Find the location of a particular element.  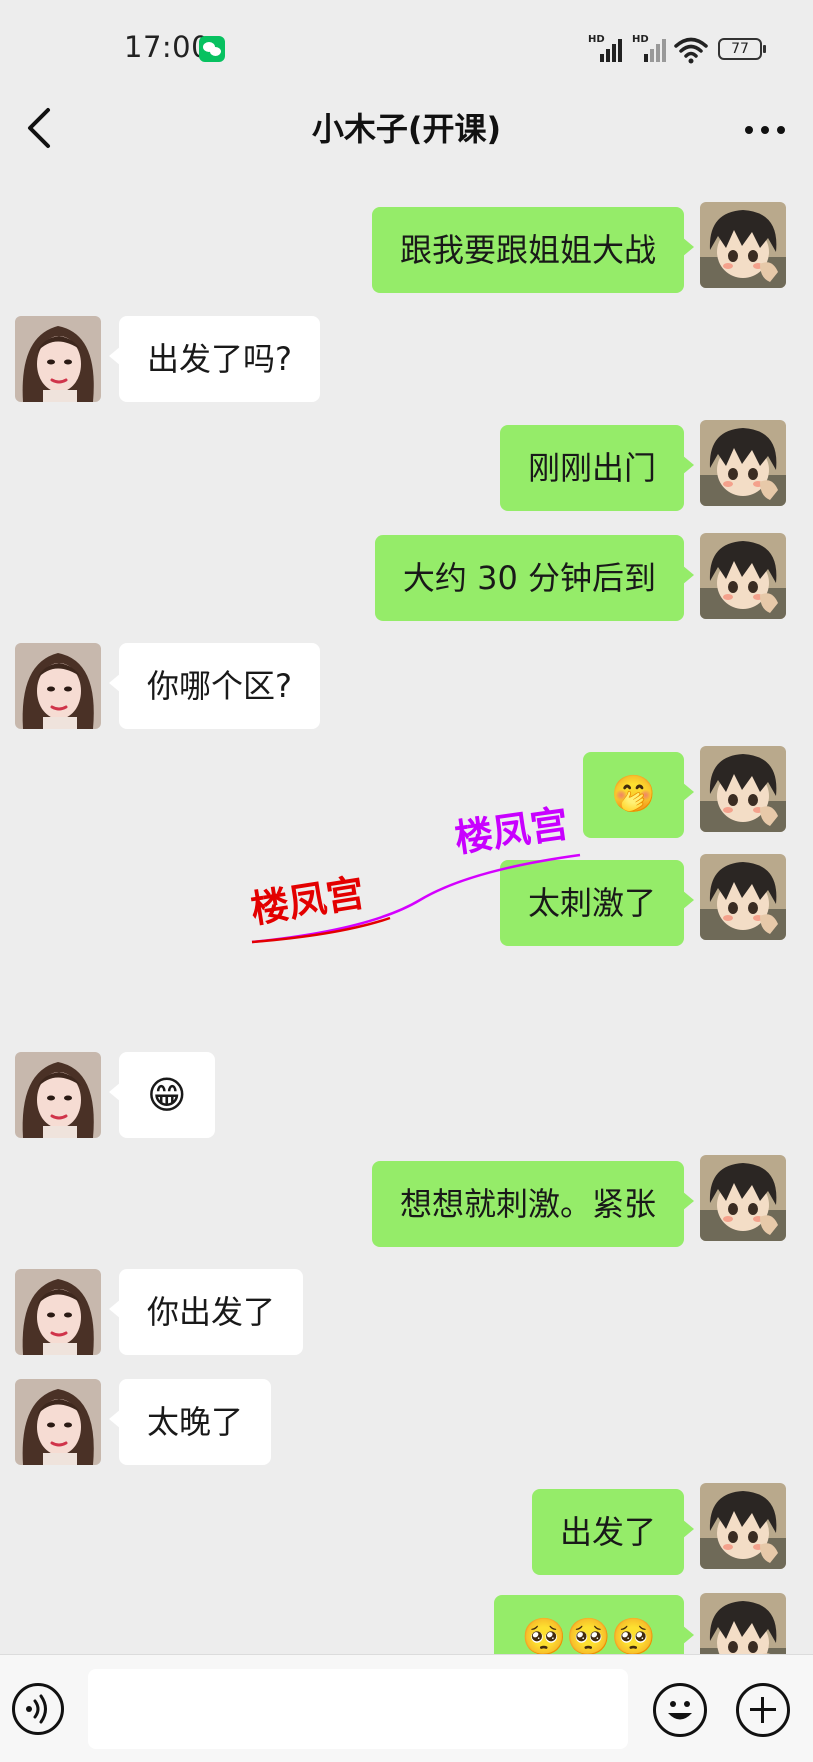

message-bubble: 大约 30 分钟后到 is located at coordinates (534, 578).